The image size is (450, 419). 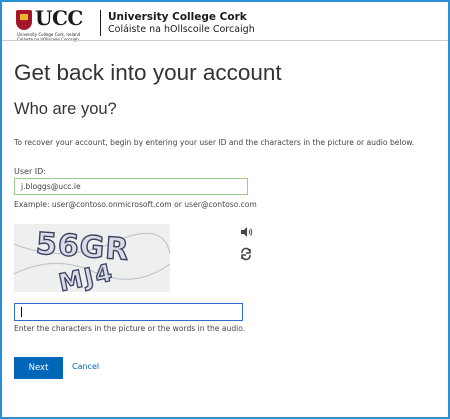 I want to click on org-name-irish: Coláiste na hOllscoile Corcaigh, so click(x=181, y=29).